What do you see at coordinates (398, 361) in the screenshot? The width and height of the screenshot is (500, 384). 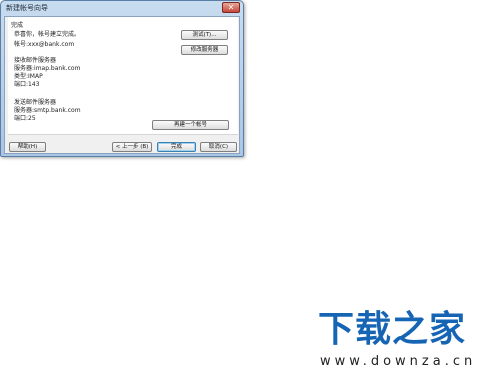 I see `brand-url: www.downza.cn` at bounding box center [398, 361].